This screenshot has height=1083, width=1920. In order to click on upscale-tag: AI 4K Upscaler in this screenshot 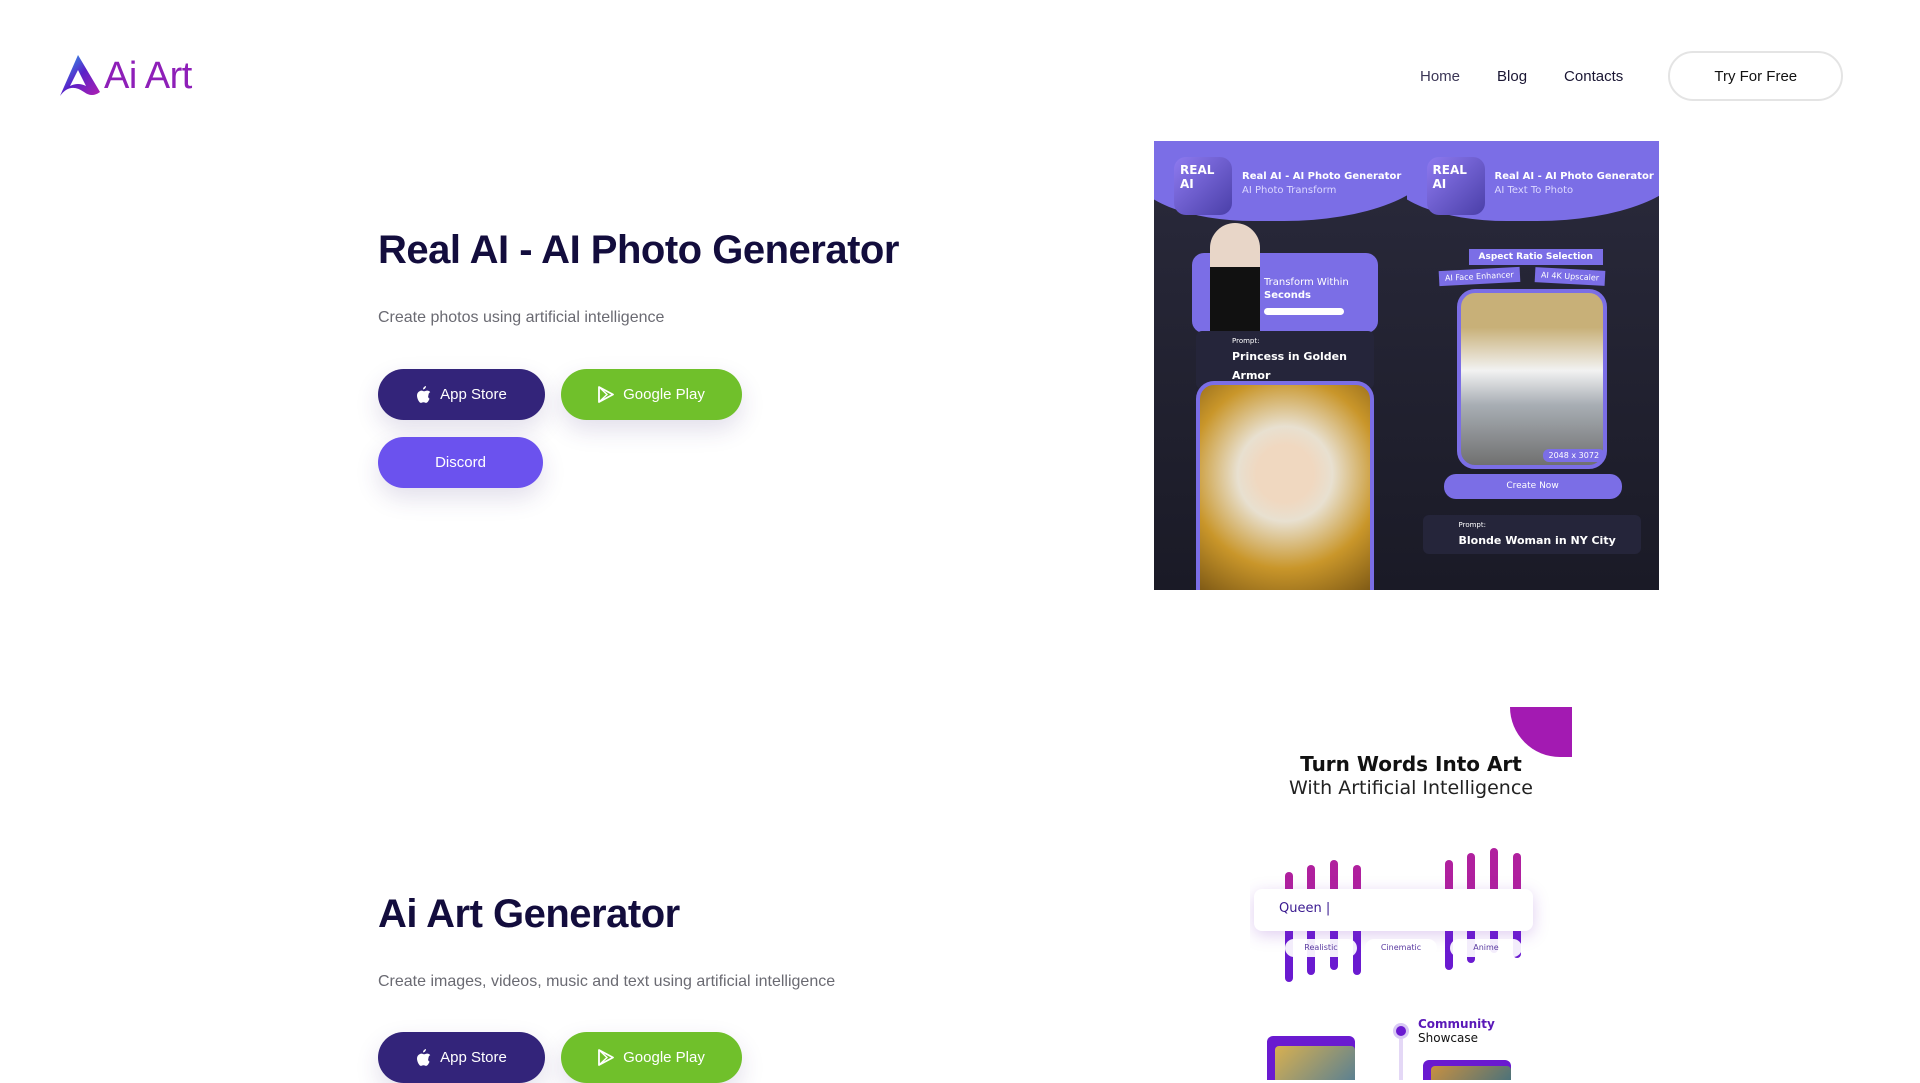, I will do `click(1569, 276)`.